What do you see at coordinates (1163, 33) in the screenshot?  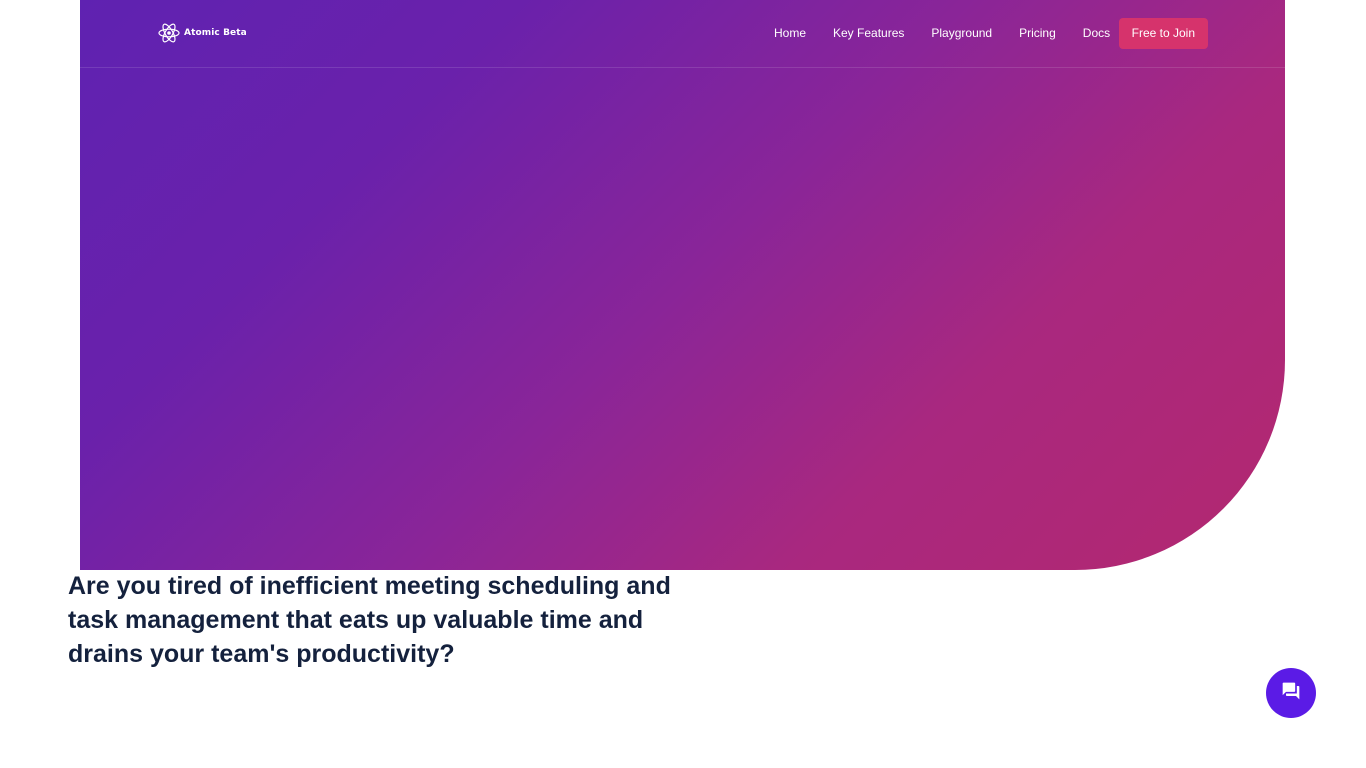 I see `free-to-join-button: Free to Join` at bounding box center [1163, 33].